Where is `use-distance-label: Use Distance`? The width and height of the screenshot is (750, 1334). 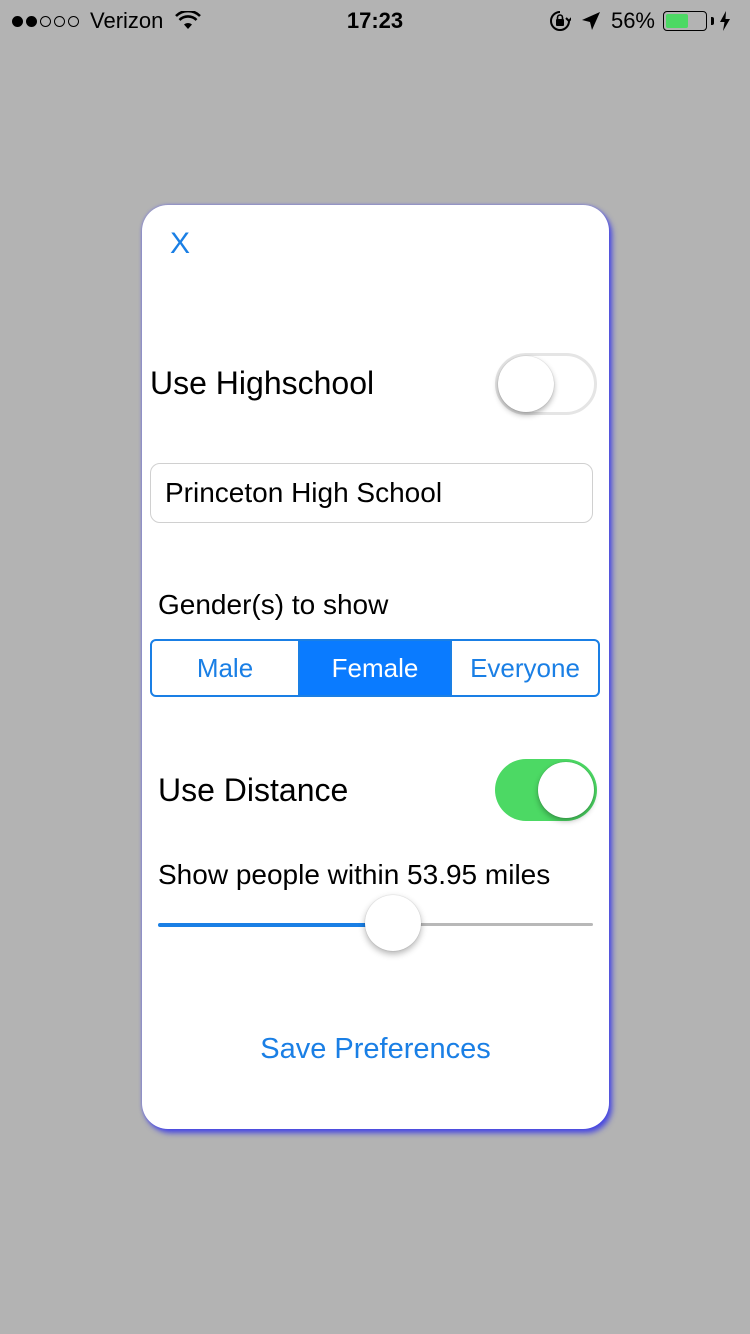 use-distance-label: Use Distance is located at coordinates (253, 790).